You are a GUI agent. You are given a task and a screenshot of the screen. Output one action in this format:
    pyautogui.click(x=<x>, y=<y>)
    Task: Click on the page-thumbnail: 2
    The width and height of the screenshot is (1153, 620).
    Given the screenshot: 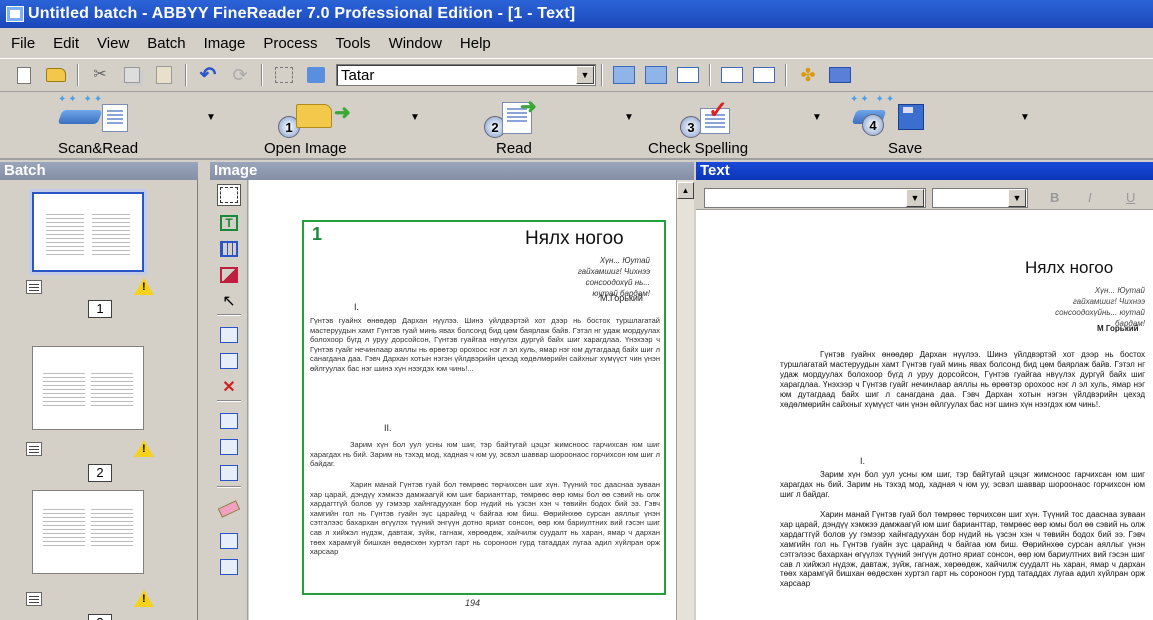 What is the action you would take?
    pyautogui.click(x=101, y=410)
    